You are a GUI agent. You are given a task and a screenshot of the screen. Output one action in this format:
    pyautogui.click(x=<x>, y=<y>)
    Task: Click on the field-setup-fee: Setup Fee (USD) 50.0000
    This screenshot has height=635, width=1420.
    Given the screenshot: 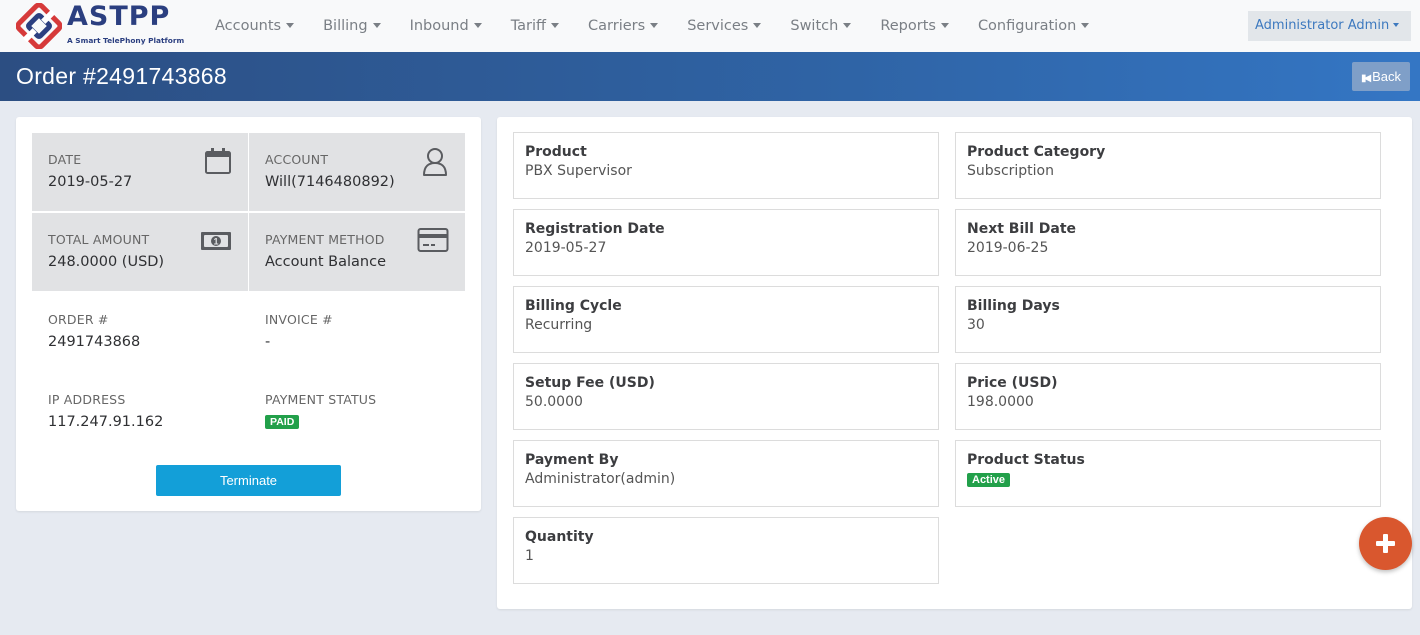 What is the action you would take?
    pyautogui.click(x=726, y=396)
    